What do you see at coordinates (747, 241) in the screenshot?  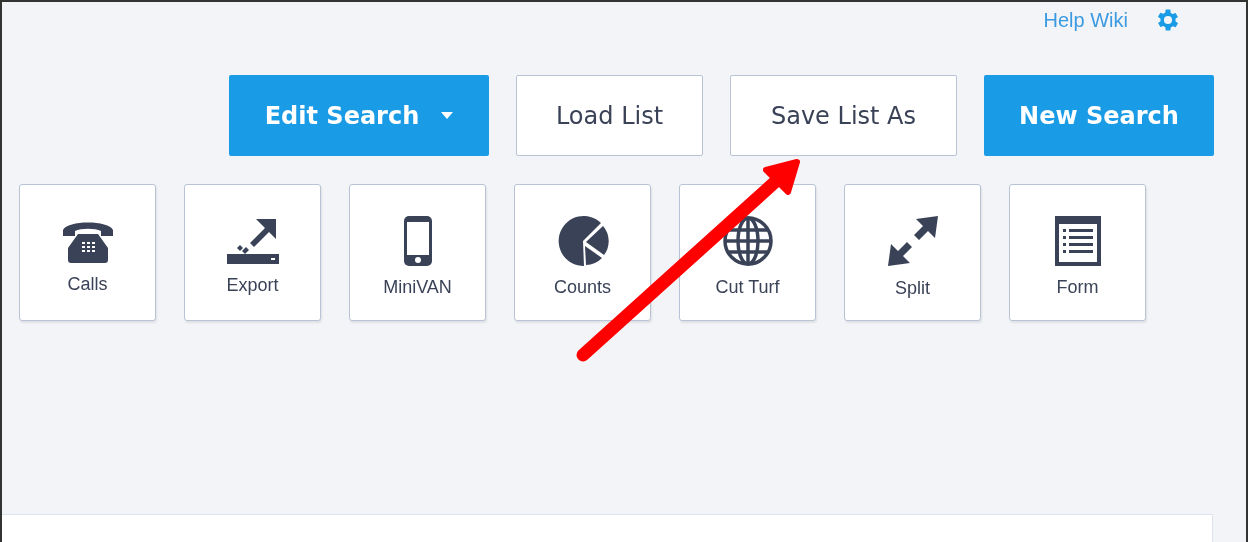 I see `globe-icon` at bounding box center [747, 241].